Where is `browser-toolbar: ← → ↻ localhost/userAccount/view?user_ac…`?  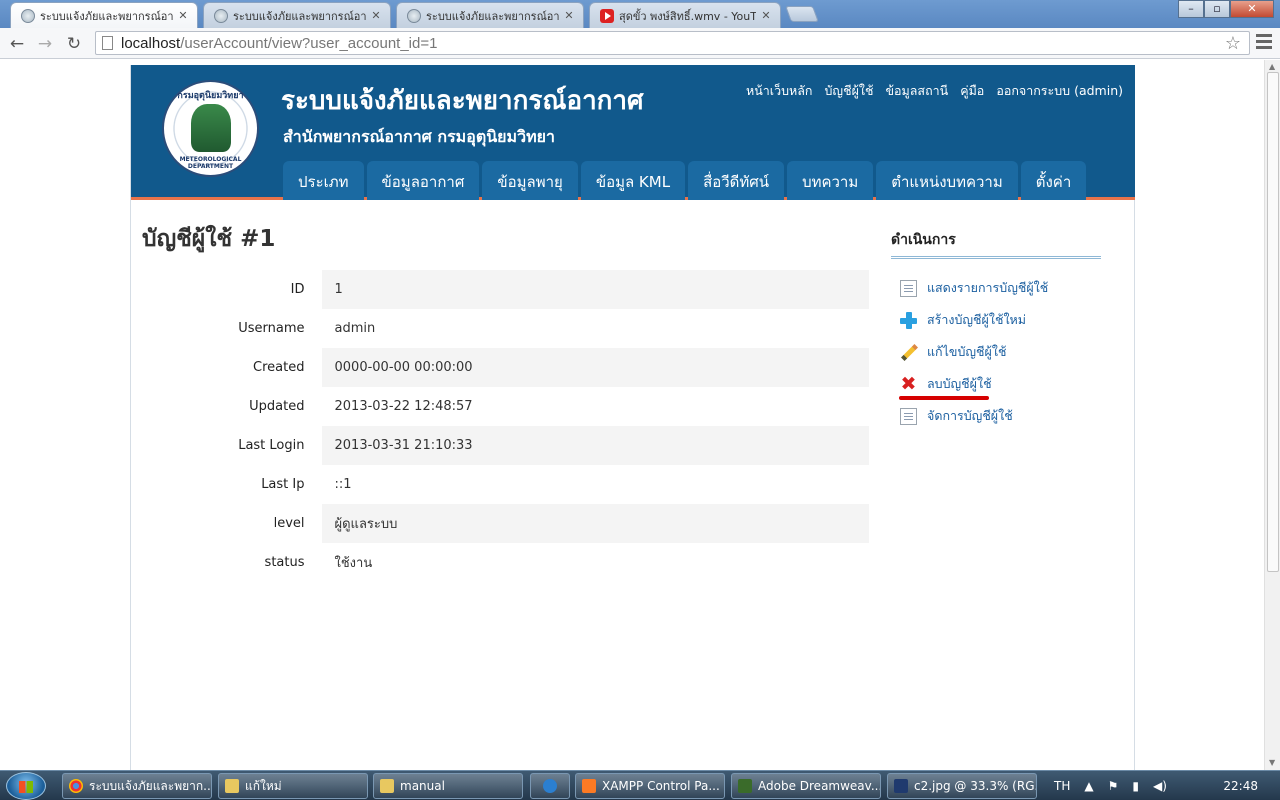 browser-toolbar: ← → ↻ localhost/userAccount/view?user_ac… is located at coordinates (640, 43).